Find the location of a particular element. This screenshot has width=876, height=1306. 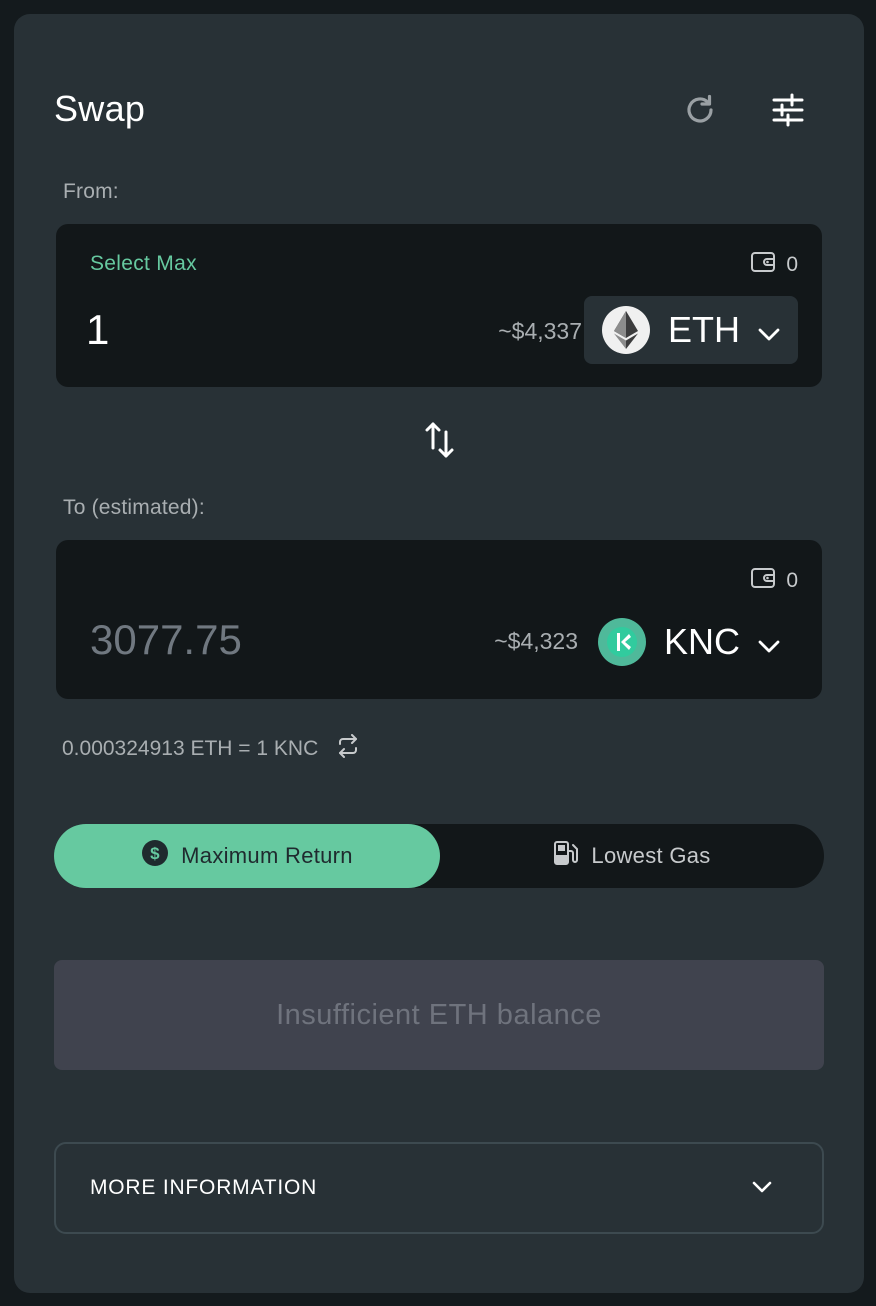

select-max-button: Select Max is located at coordinates (143, 264).